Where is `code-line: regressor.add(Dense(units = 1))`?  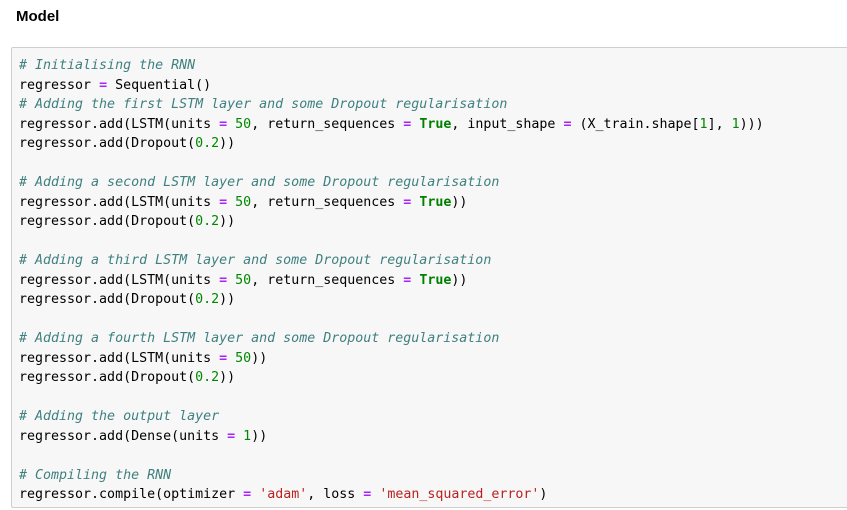 code-line: regressor.add(Dense(units = 1)) is located at coordinates (391, 437).